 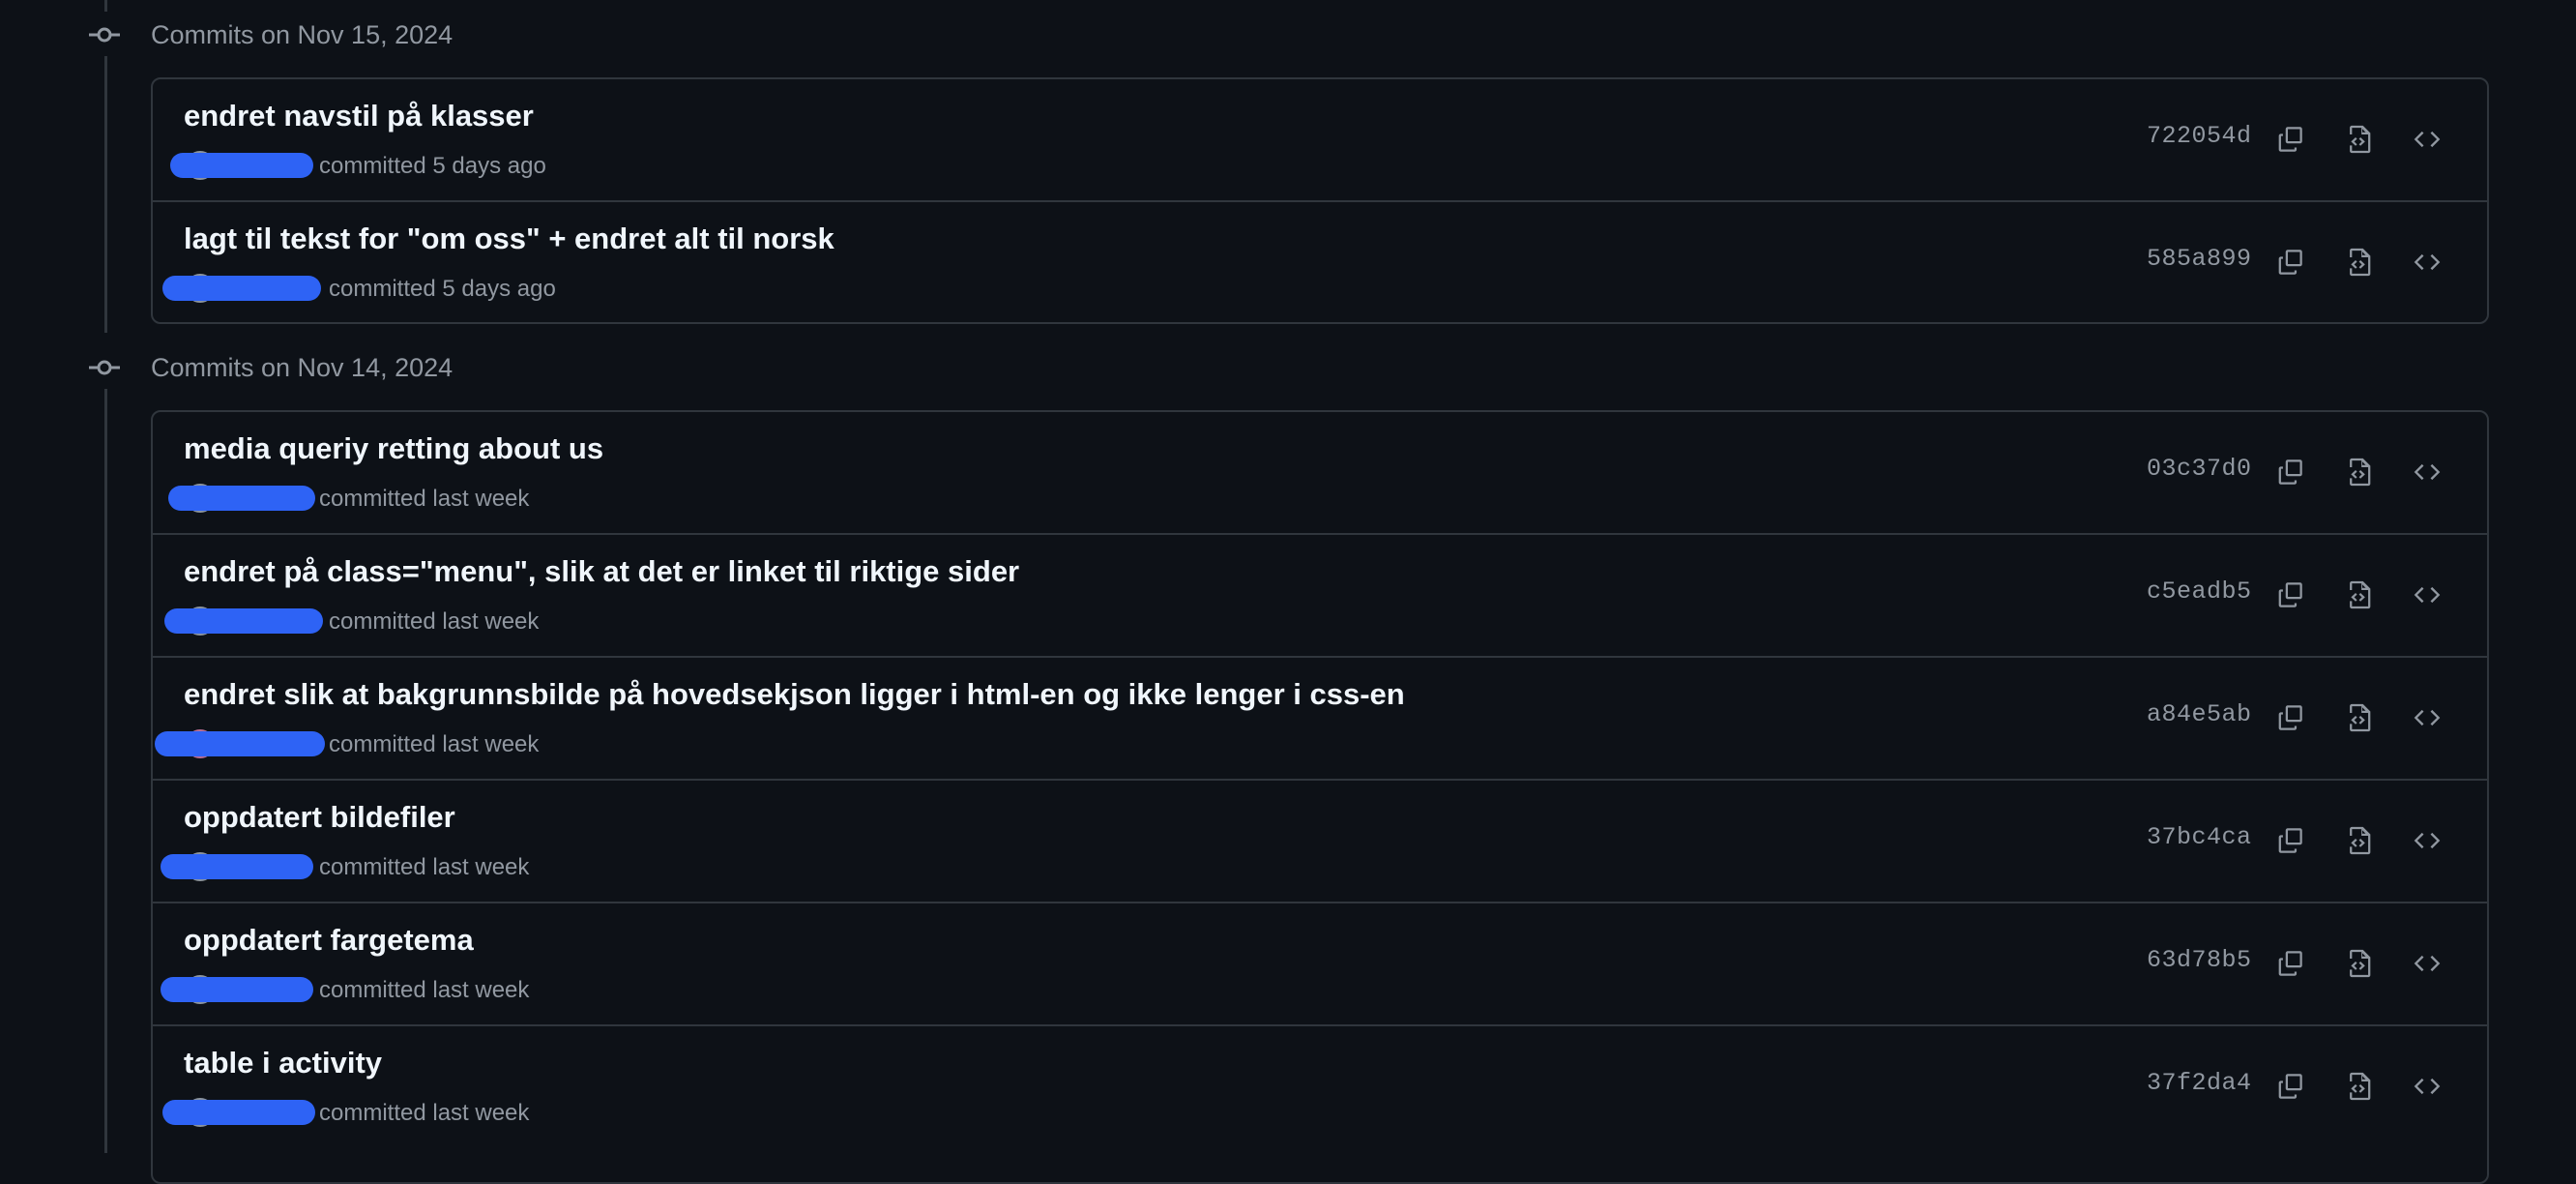 I want to click on commit-sha-link: 37bc4ca, so click(x=2199, y=837).